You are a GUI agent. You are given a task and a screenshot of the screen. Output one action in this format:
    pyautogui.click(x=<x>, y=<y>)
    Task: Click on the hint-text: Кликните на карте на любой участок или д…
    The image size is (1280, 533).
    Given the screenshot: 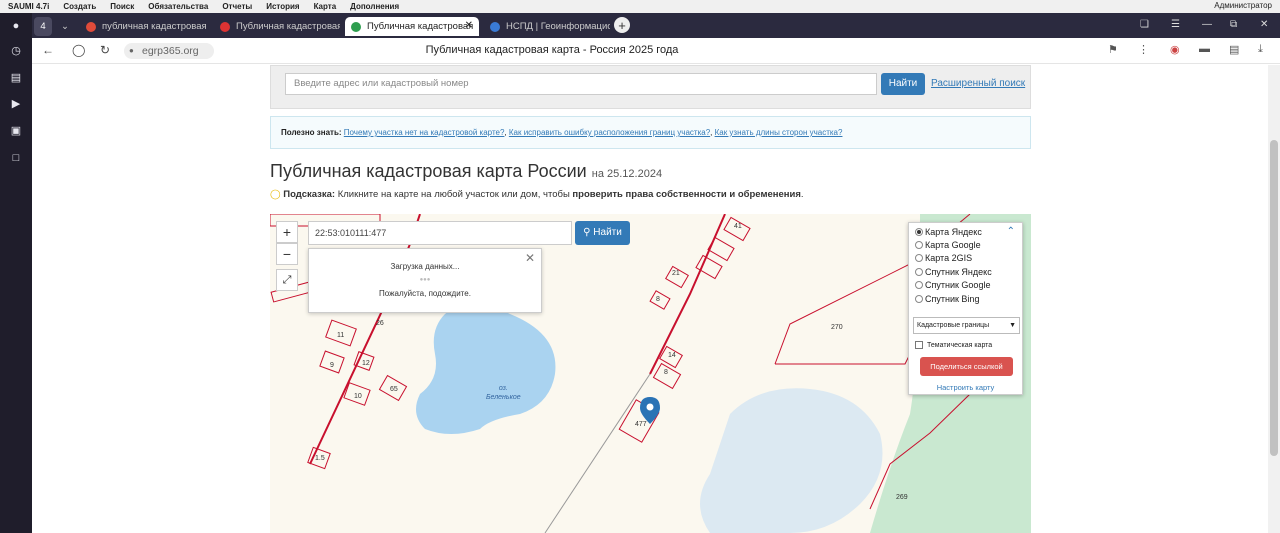 What is the action you would take?
    pyautogui.click(x=453, y=194)
    